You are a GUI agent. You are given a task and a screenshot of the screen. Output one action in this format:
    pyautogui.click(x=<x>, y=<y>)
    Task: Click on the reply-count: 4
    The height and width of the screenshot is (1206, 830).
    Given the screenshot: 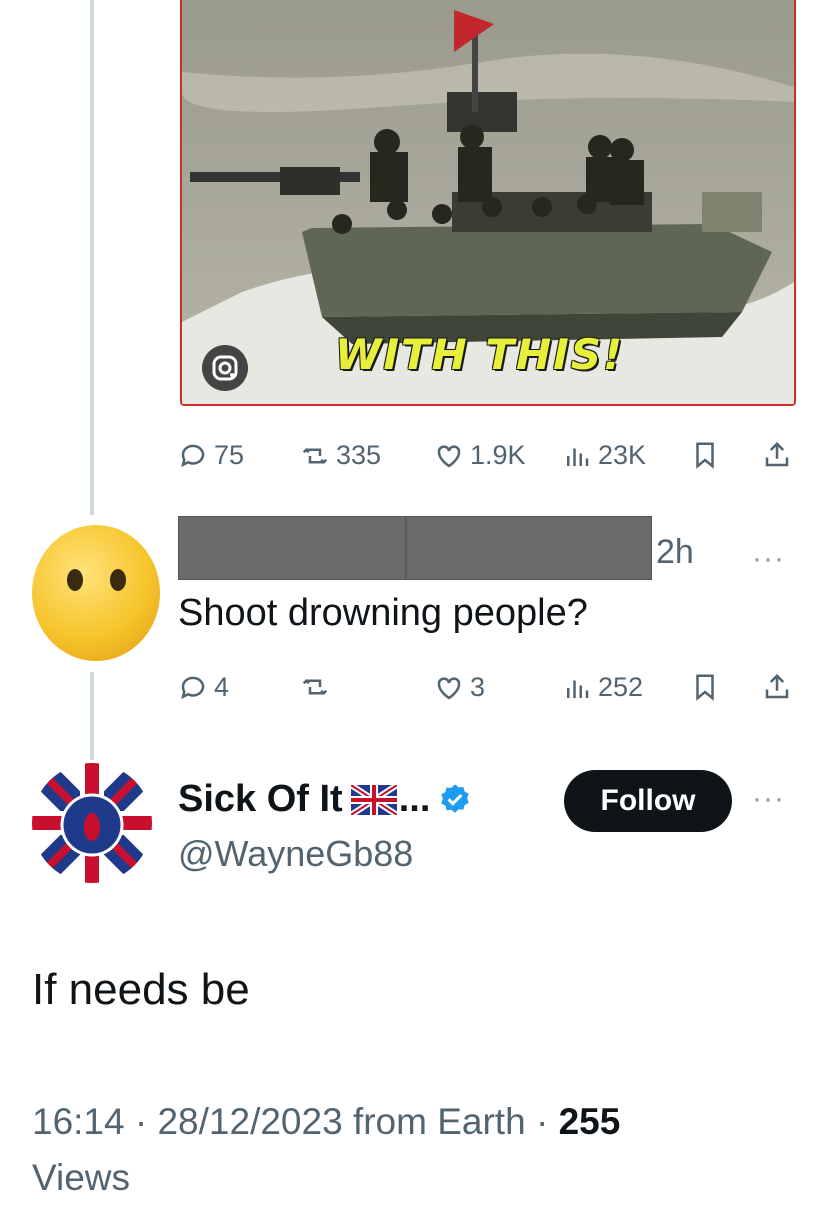 What is the action you would take?
    pyautogui.click(x=222, y=687)
    